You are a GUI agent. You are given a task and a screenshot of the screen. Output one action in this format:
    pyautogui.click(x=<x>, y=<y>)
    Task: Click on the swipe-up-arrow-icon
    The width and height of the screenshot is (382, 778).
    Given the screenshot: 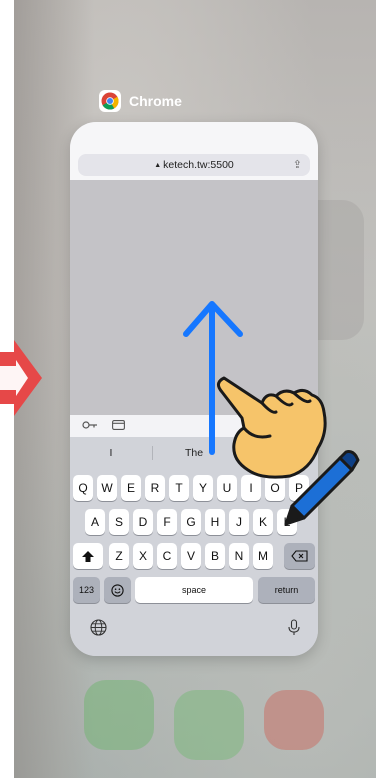 What is the action you would take?
    pyautogui.click(x=213, y=378)
    